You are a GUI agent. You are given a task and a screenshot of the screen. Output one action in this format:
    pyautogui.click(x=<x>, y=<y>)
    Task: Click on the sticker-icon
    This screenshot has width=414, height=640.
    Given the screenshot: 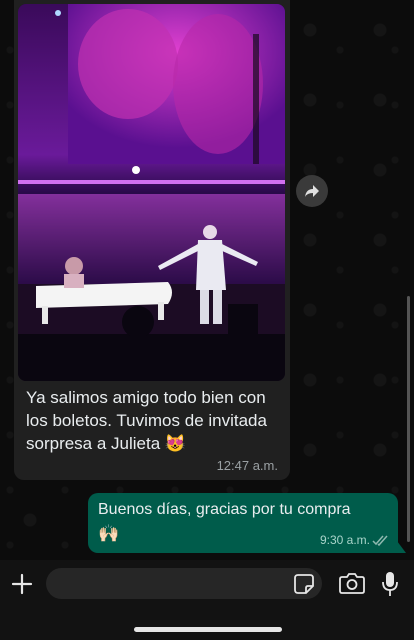 What is the action you would take?
    pyautogui.click(x=304, y=584)
    